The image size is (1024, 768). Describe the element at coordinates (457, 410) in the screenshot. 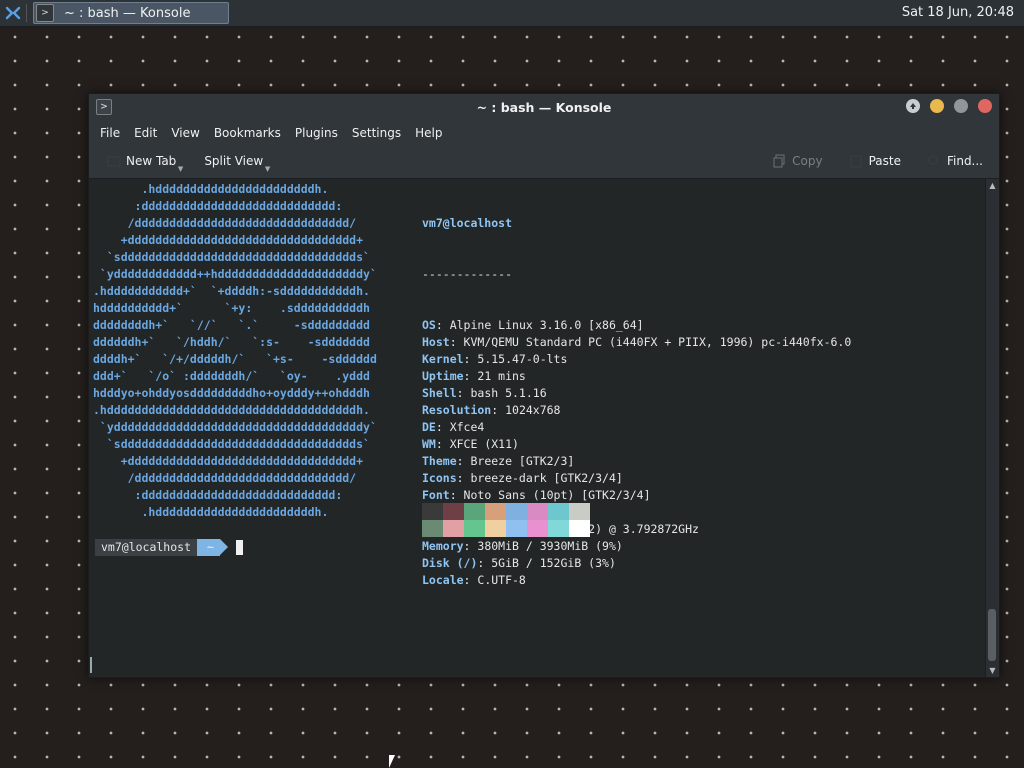

I see `info-key: Resolution` at that location.